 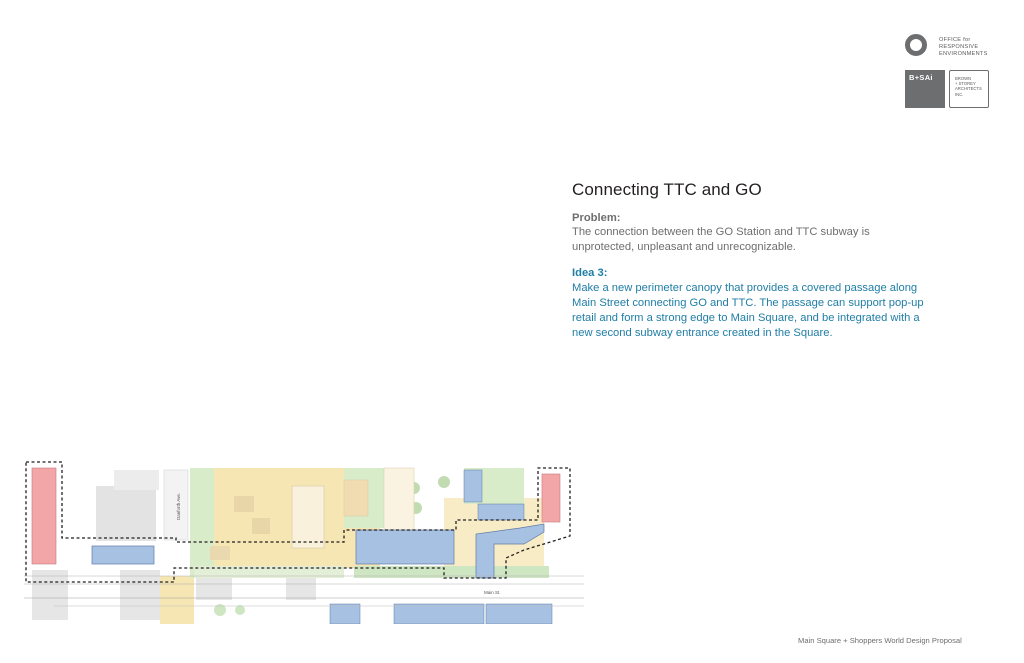 I want to click on site-plan-drawing: Danforth Ave. Main St., so click(x=304, y=542).